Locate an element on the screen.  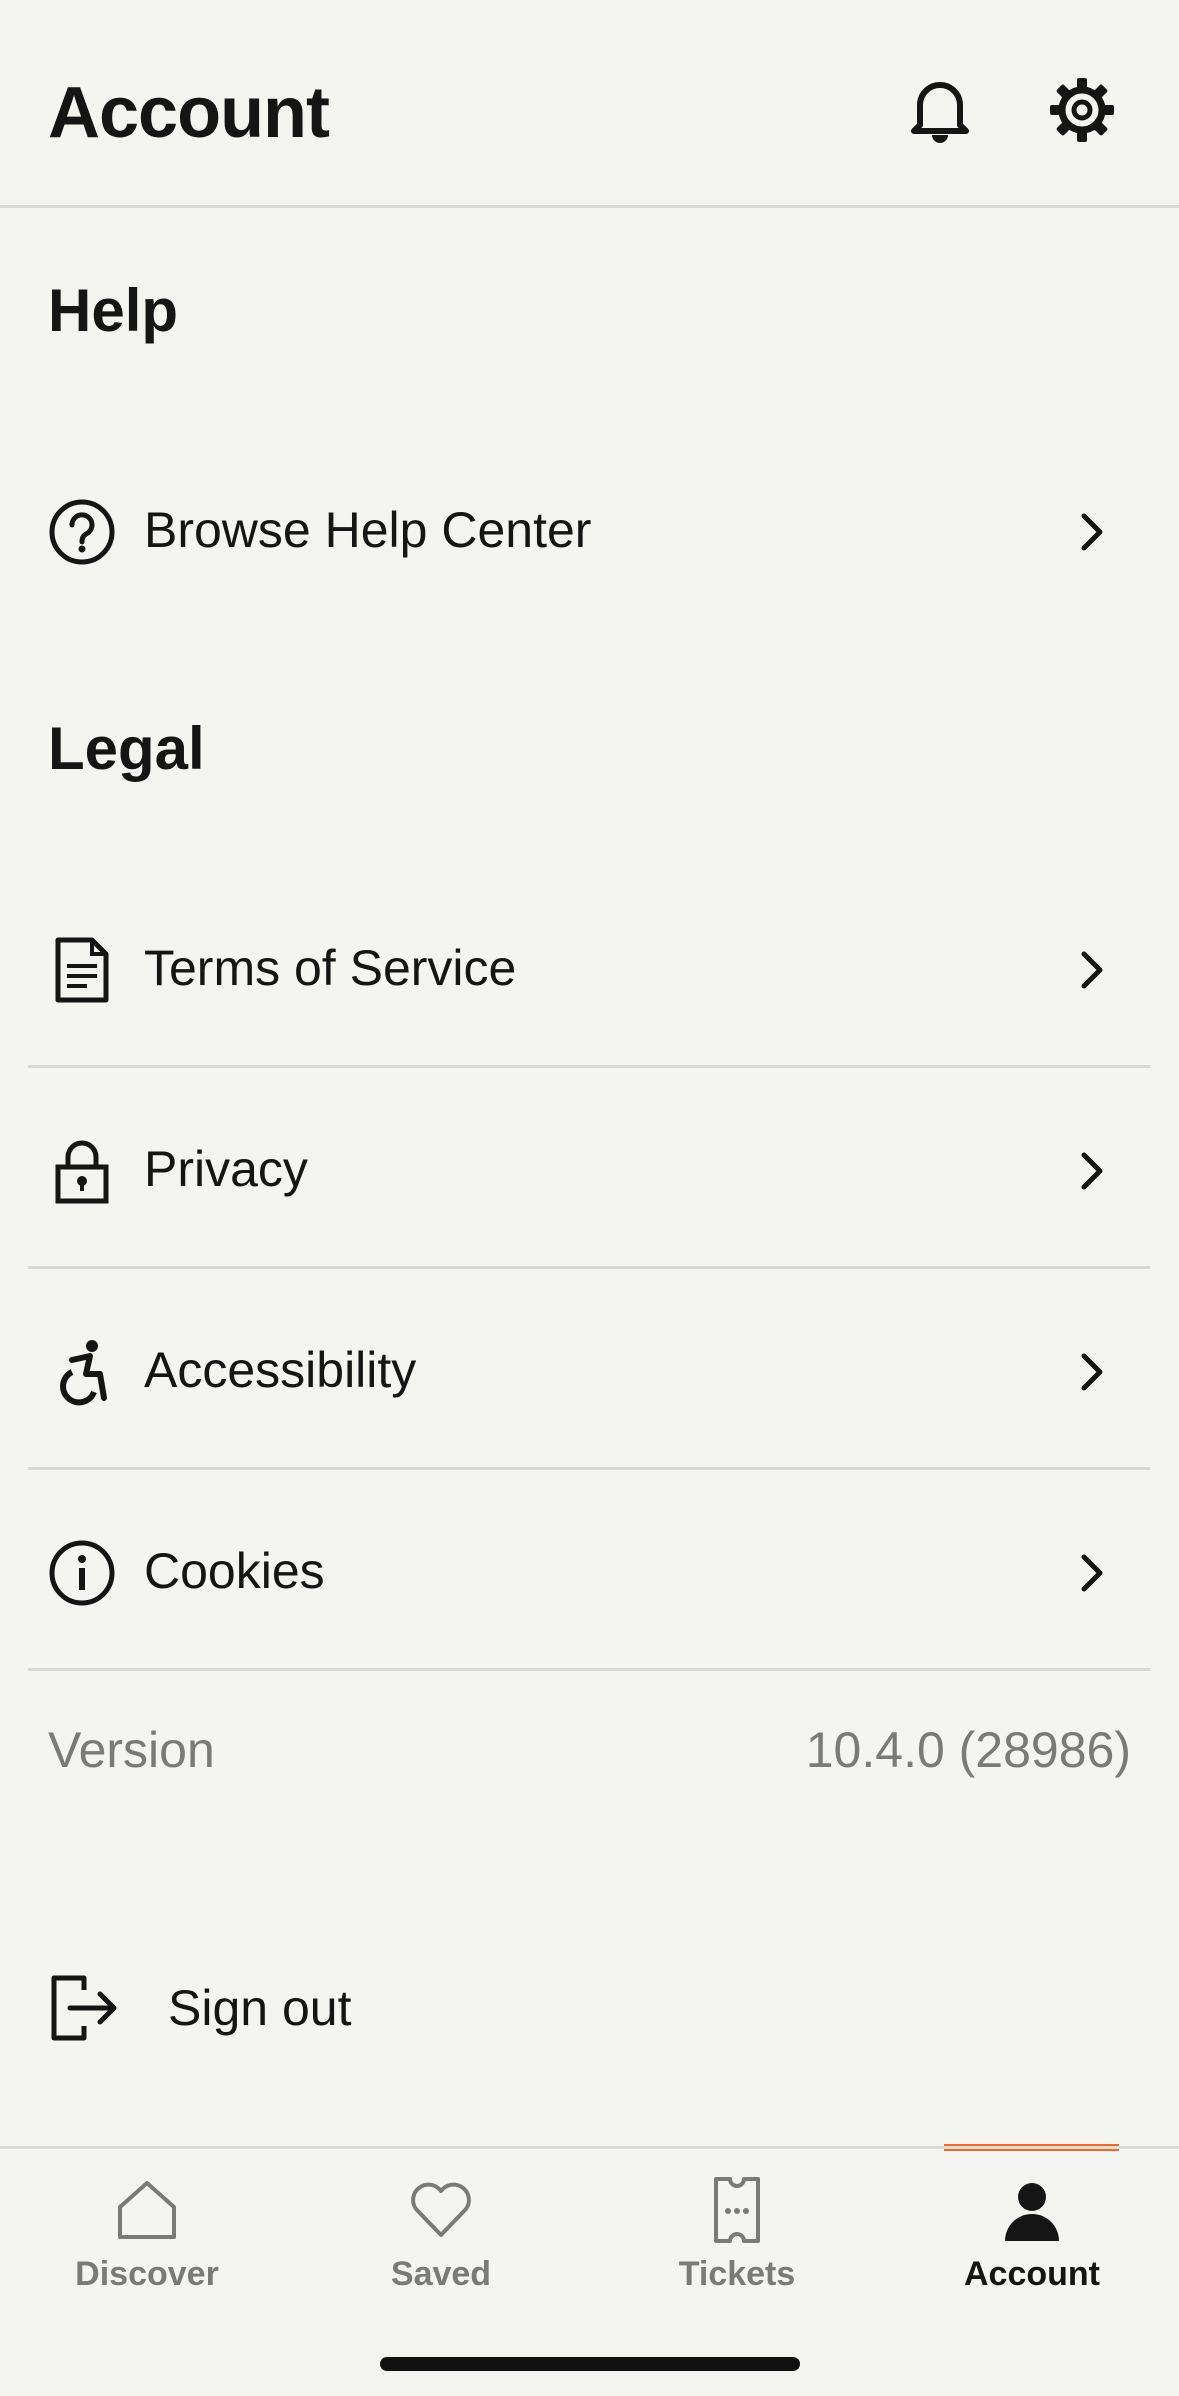
info-circle-icon is located at coordinates (82, 1573).